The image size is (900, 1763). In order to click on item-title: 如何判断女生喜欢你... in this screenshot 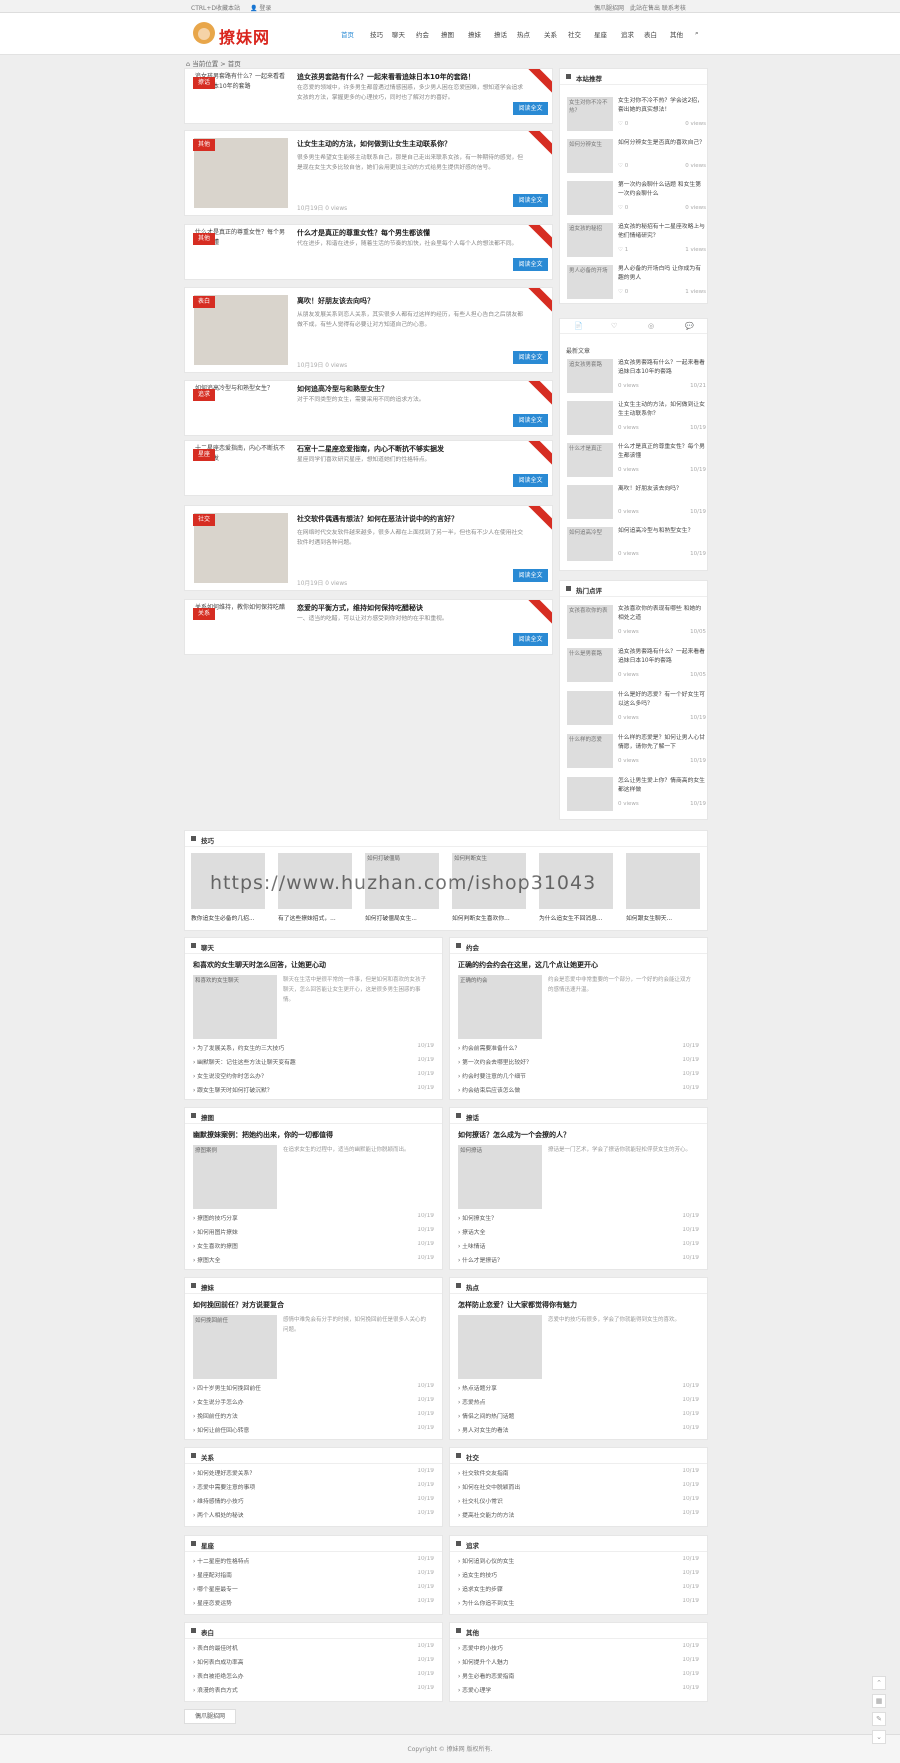, I will do `click(490, 917)`.